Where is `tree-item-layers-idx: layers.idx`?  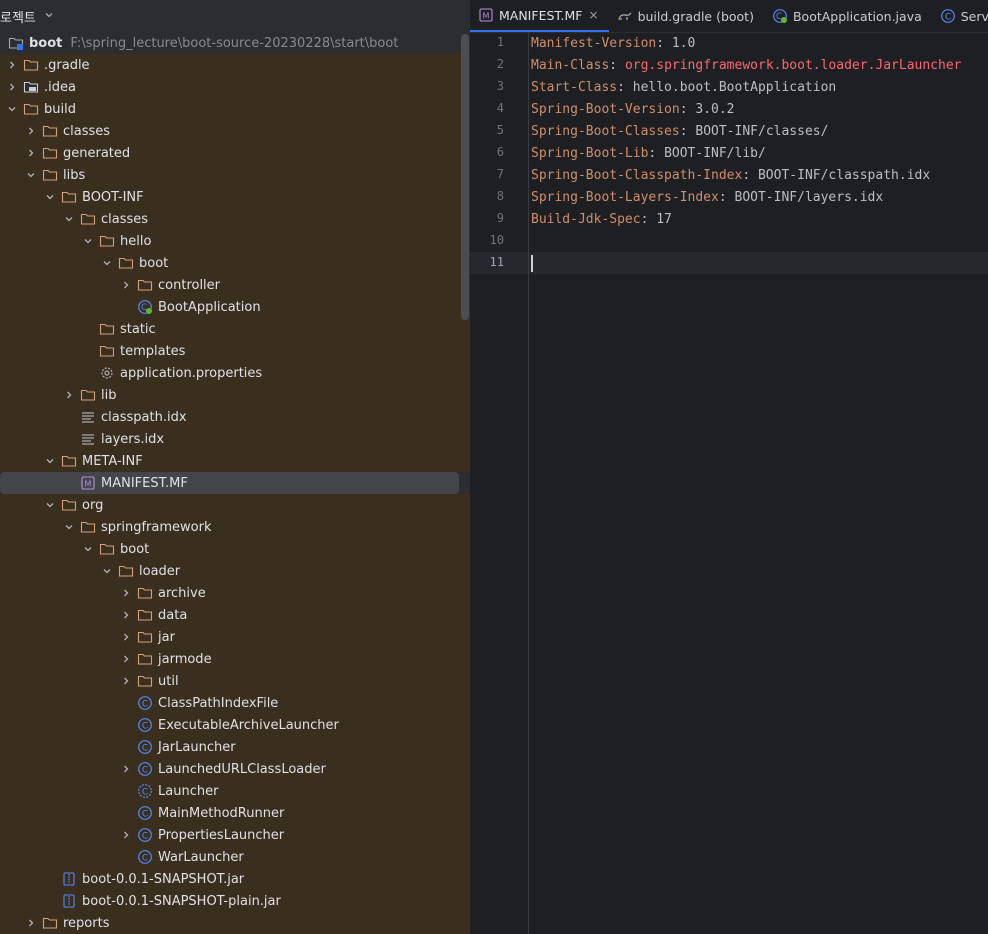
tree-item-layers-idx: layers.idx is located at coordinates (235, 439).